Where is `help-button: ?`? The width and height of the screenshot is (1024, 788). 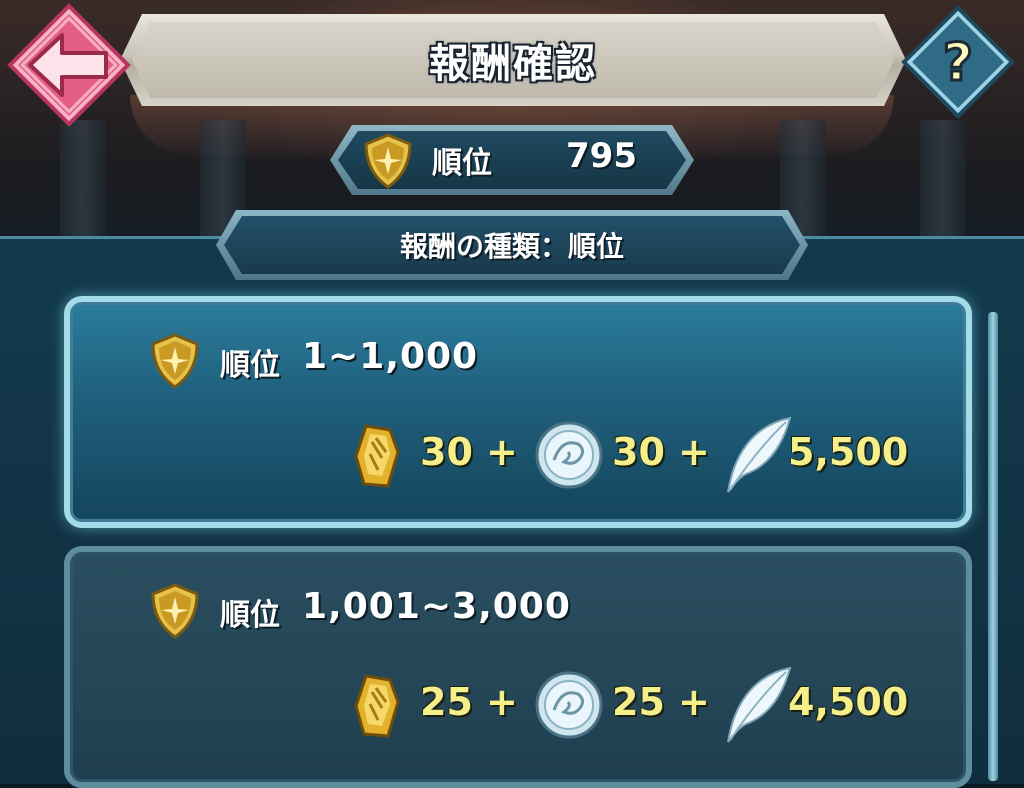 help-button: ? is located at coordinates (958, 62).